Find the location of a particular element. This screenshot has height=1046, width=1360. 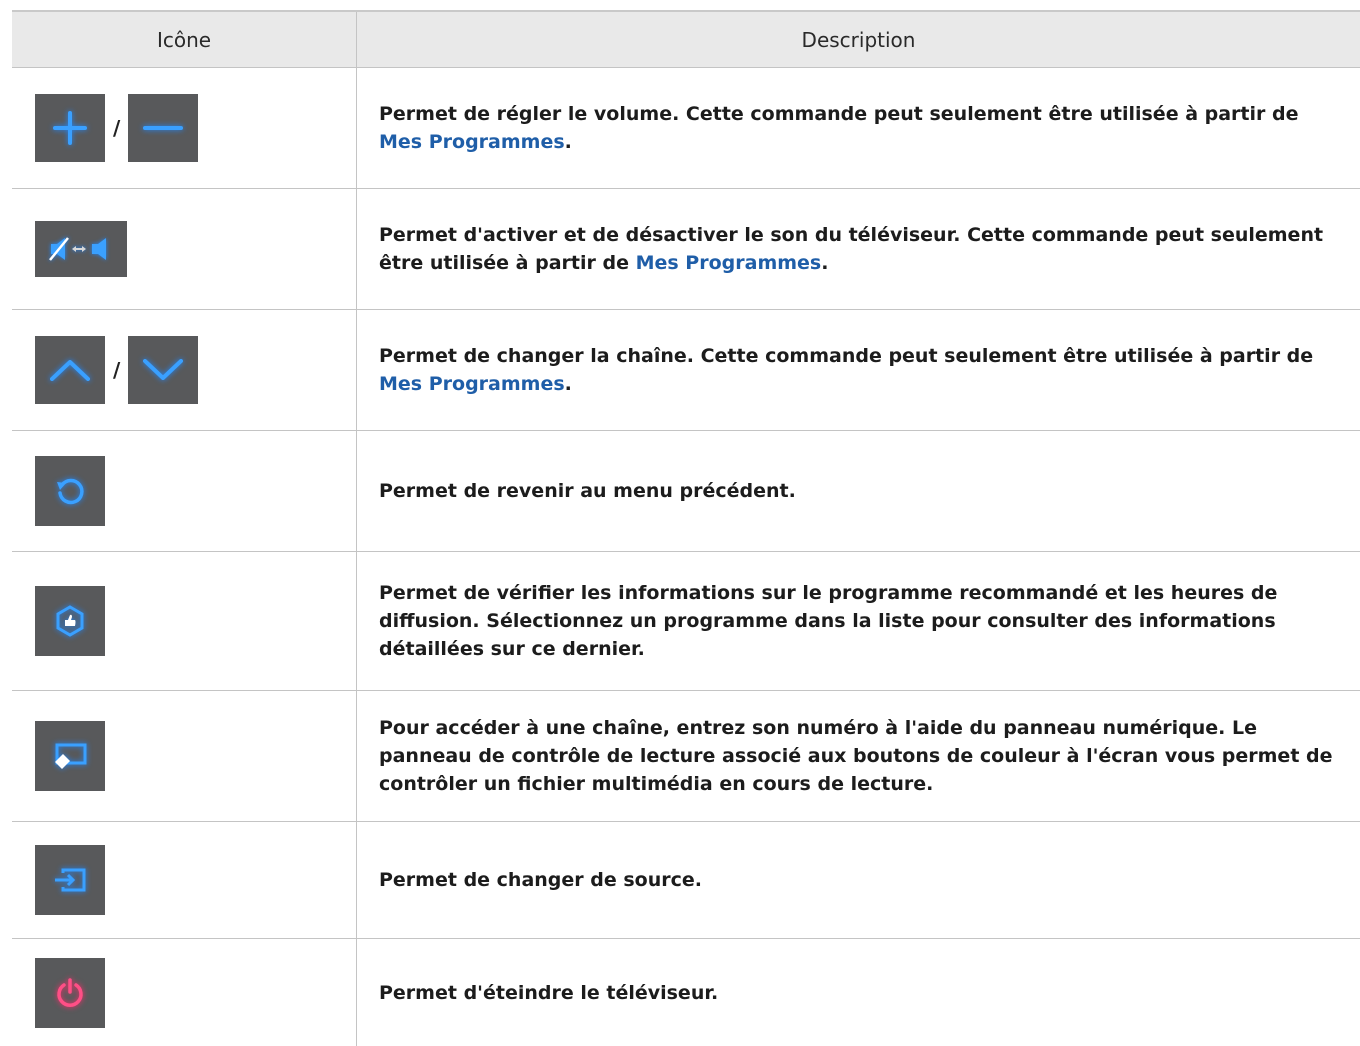

description-cell: Permet d'éteindre le téléviseur. is located at coordinates (858, 992).